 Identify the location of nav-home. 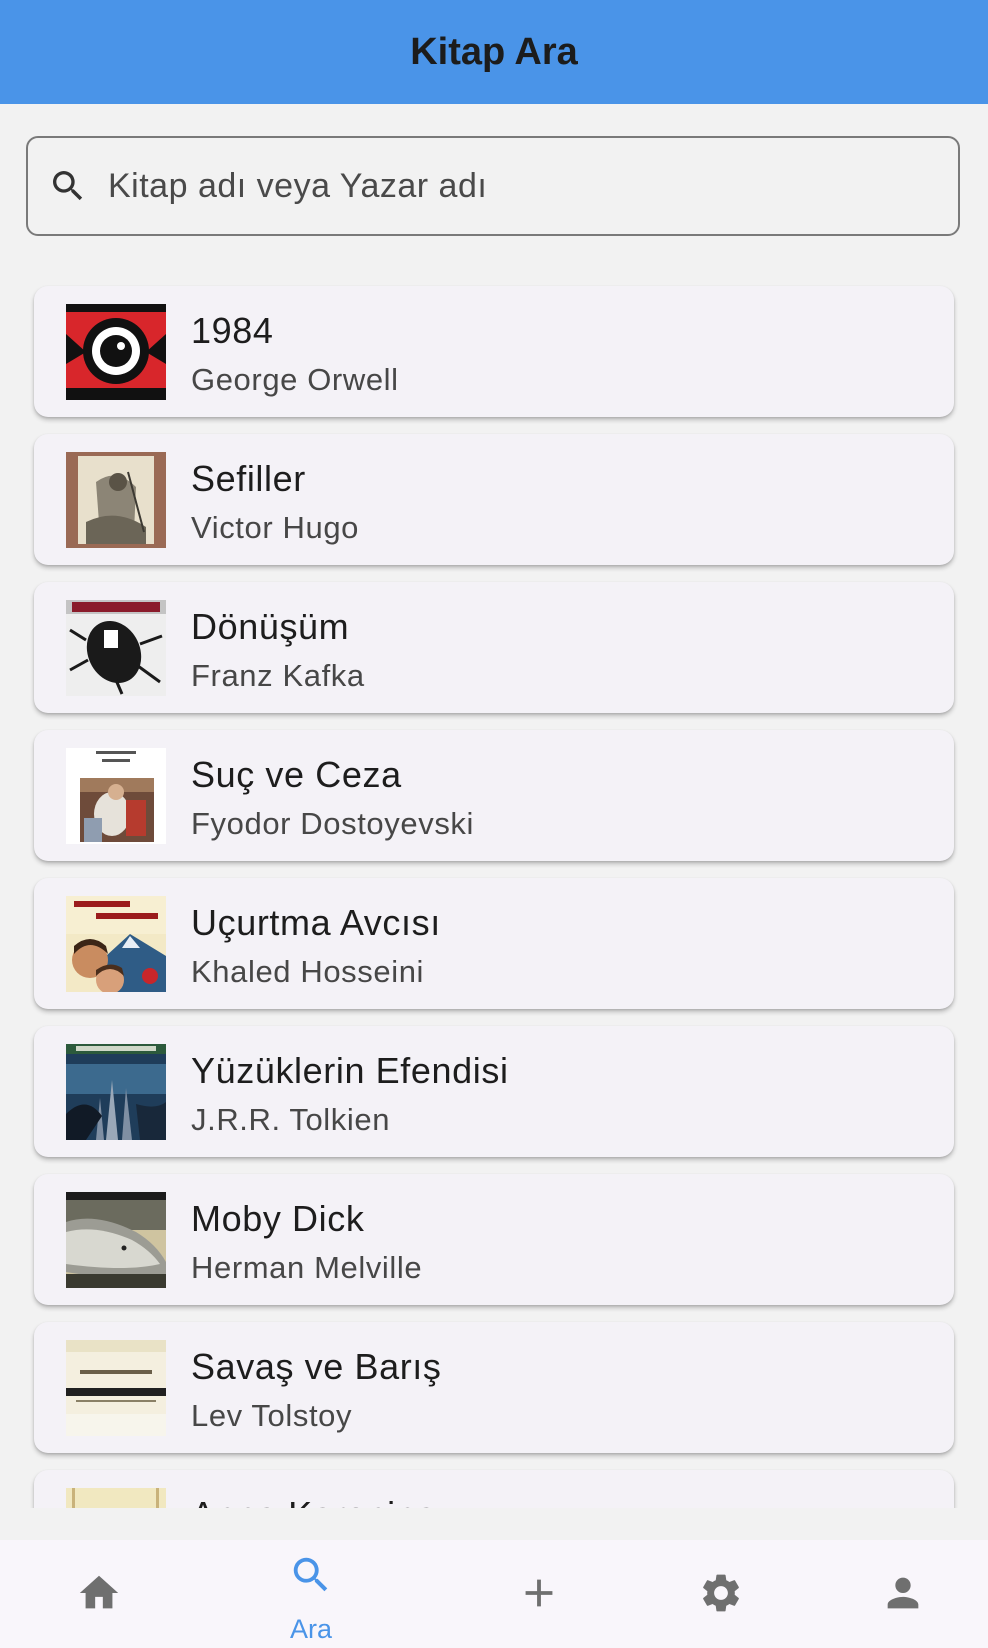
(99, 1594).